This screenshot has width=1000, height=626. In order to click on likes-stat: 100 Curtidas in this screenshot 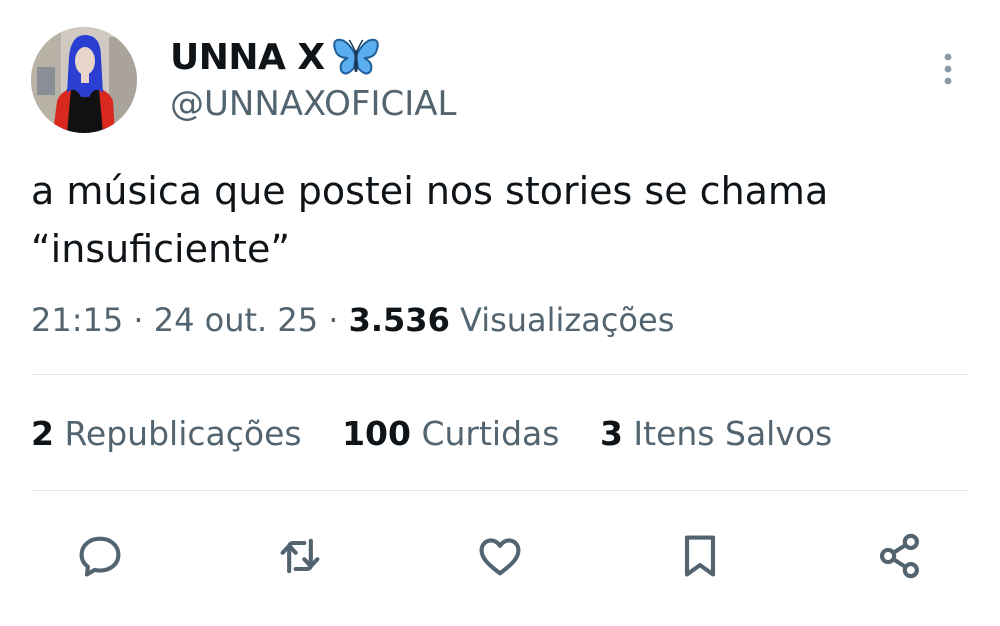, I will do `click(450, 433)`.